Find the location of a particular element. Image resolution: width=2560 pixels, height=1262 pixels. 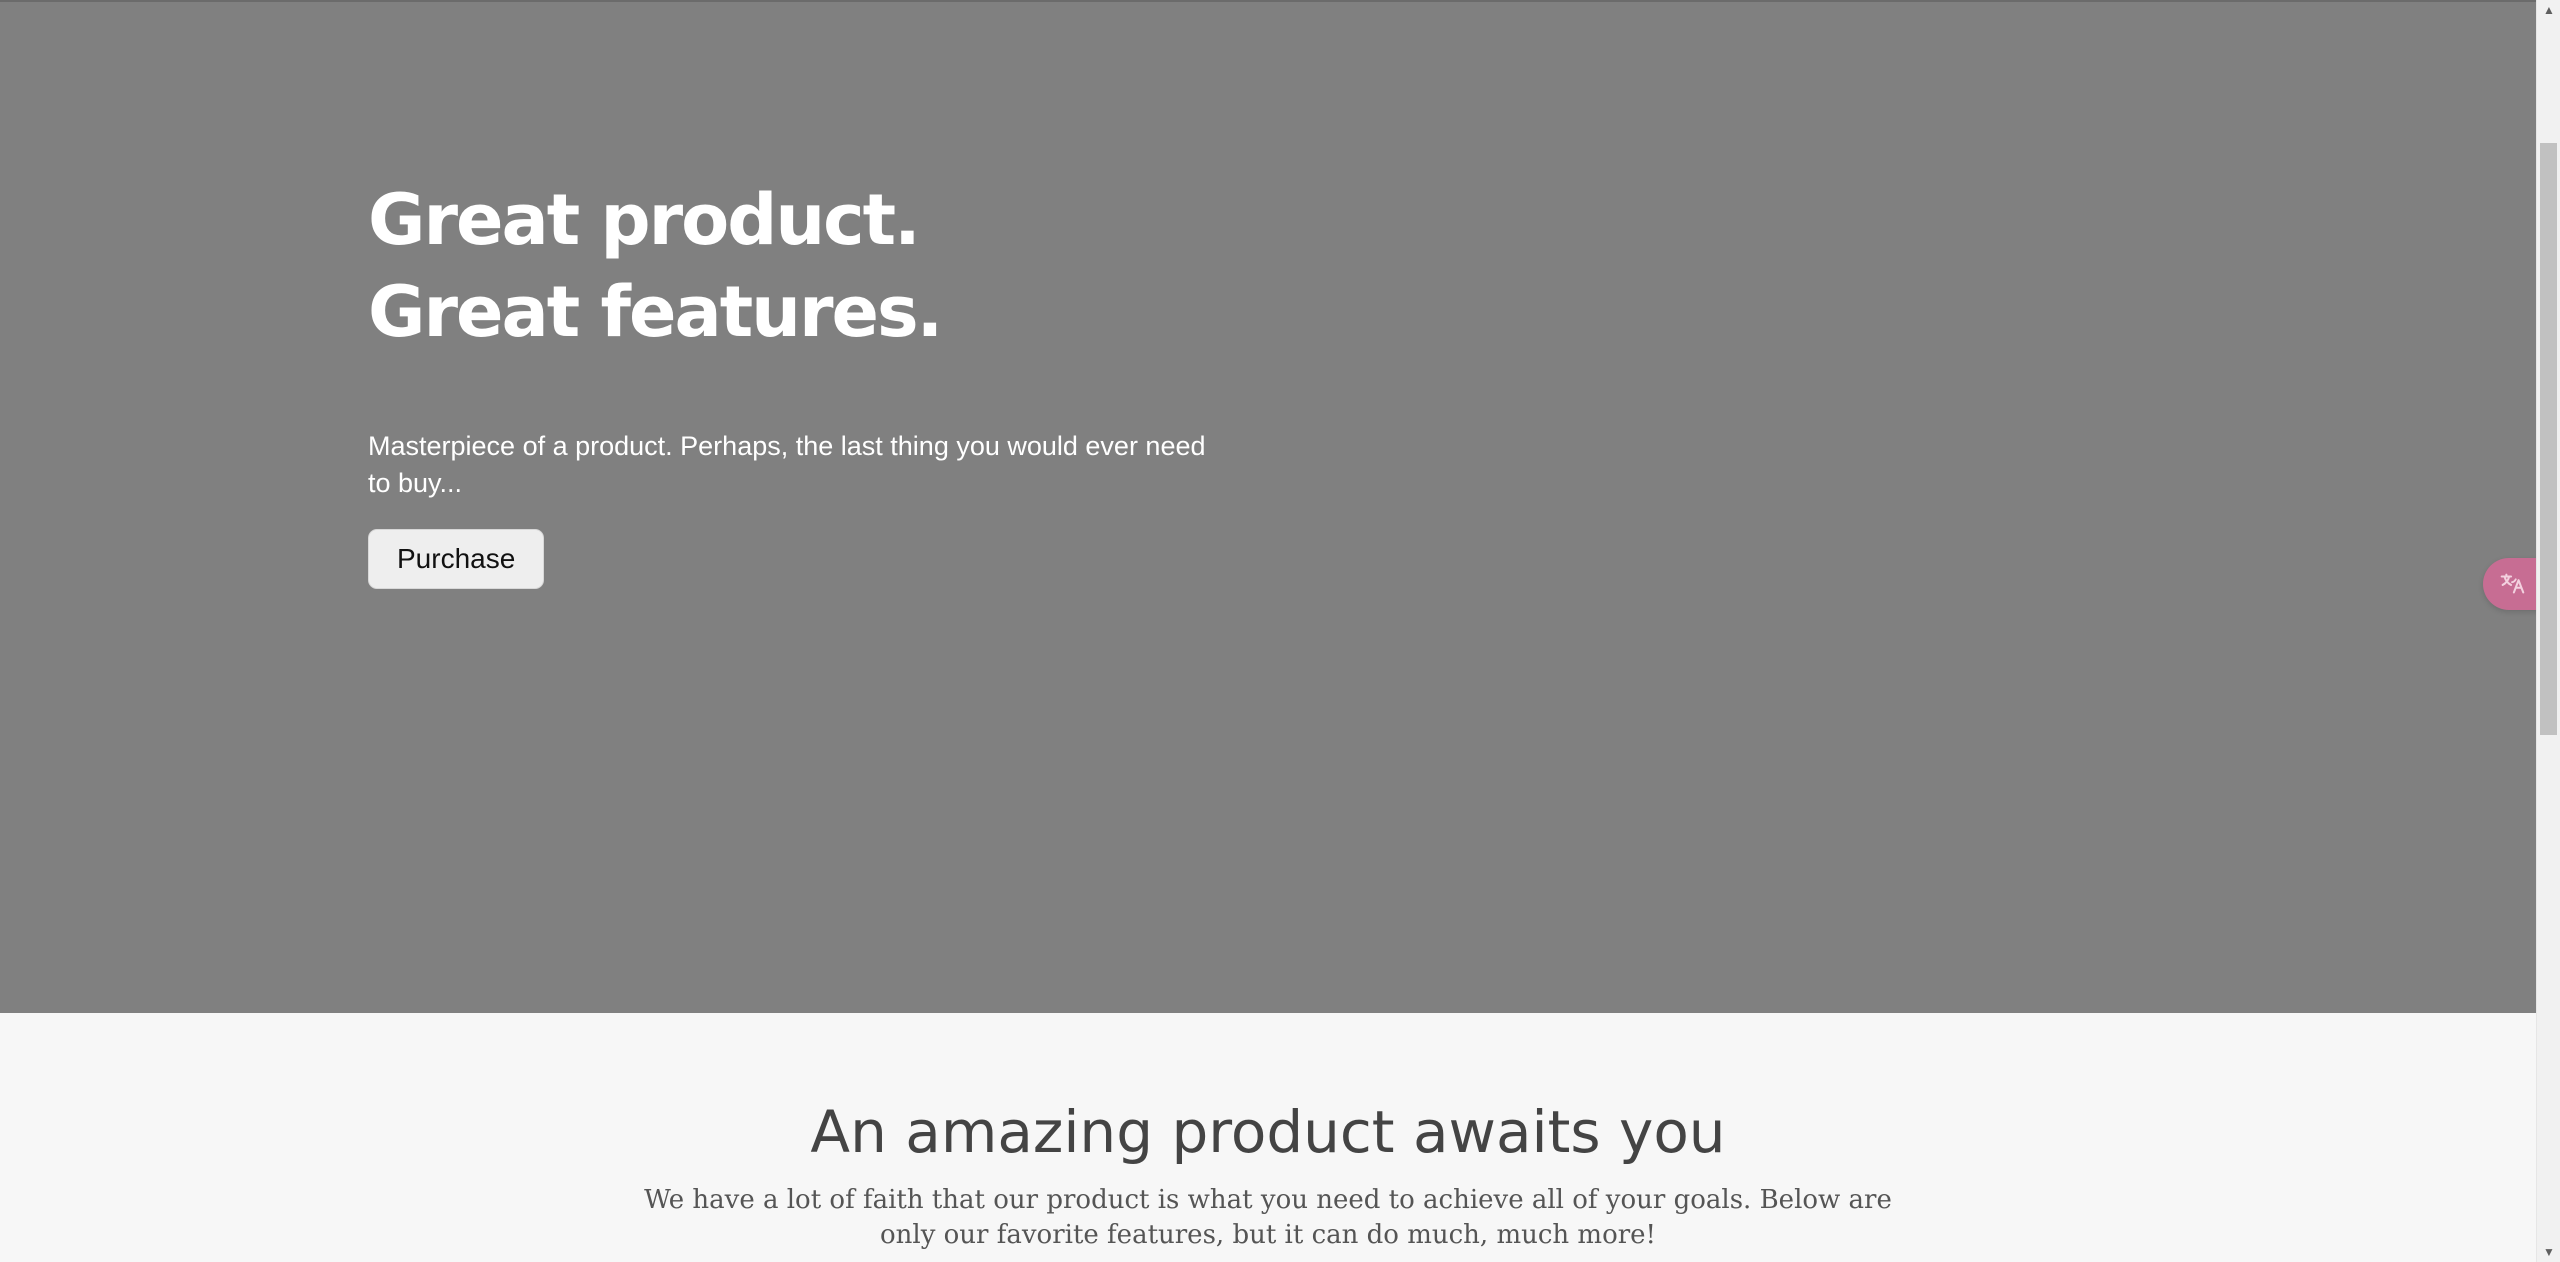

scroll-down-arrow-icon: ▼ is located at coordinates (2548, 1252).